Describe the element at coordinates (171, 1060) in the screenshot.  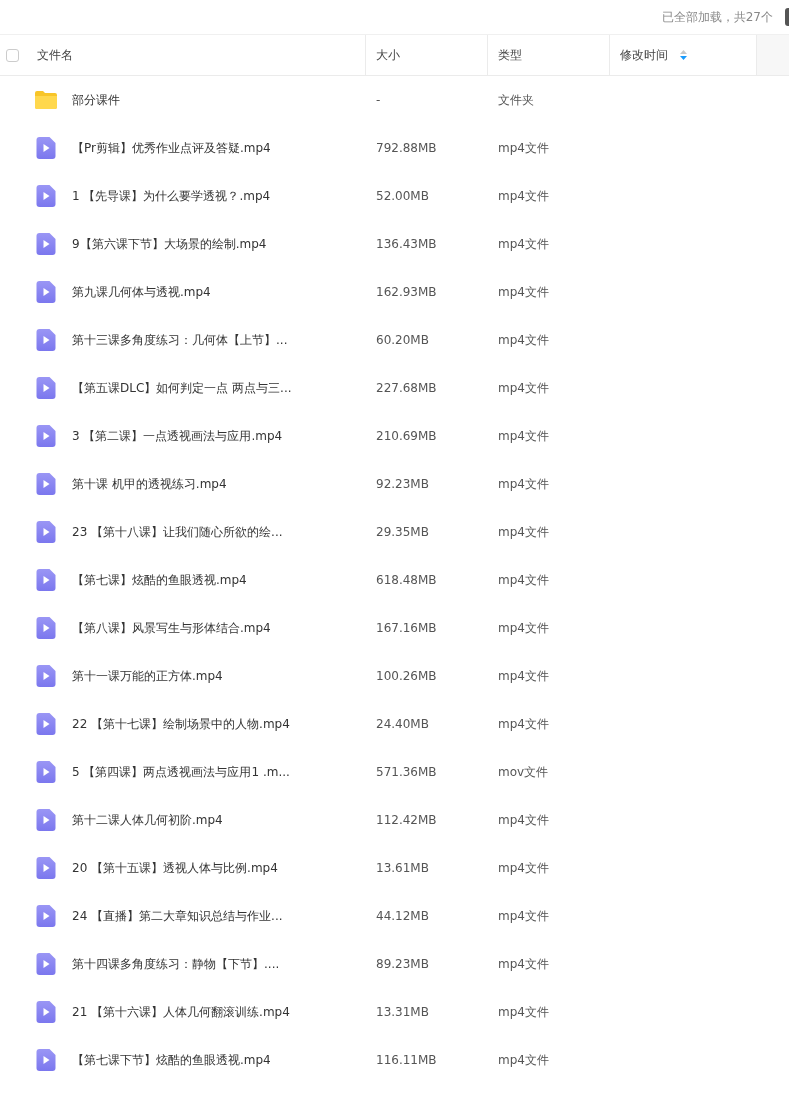
I see `file-name: 【第七课下节】炫酷的鱼眼透视.mp4` at that location.